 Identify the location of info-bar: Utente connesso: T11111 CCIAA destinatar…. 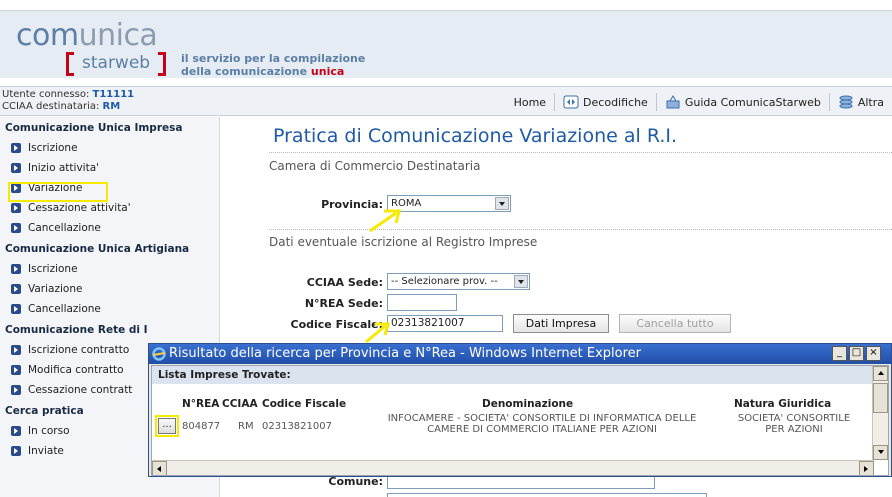
(446, 101).